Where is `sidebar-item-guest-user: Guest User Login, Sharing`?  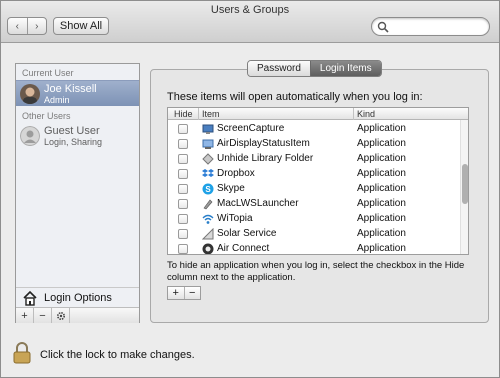
sidebar-item-guest-user: Guest User Login, Sharing is located at coordinates (77, 136).